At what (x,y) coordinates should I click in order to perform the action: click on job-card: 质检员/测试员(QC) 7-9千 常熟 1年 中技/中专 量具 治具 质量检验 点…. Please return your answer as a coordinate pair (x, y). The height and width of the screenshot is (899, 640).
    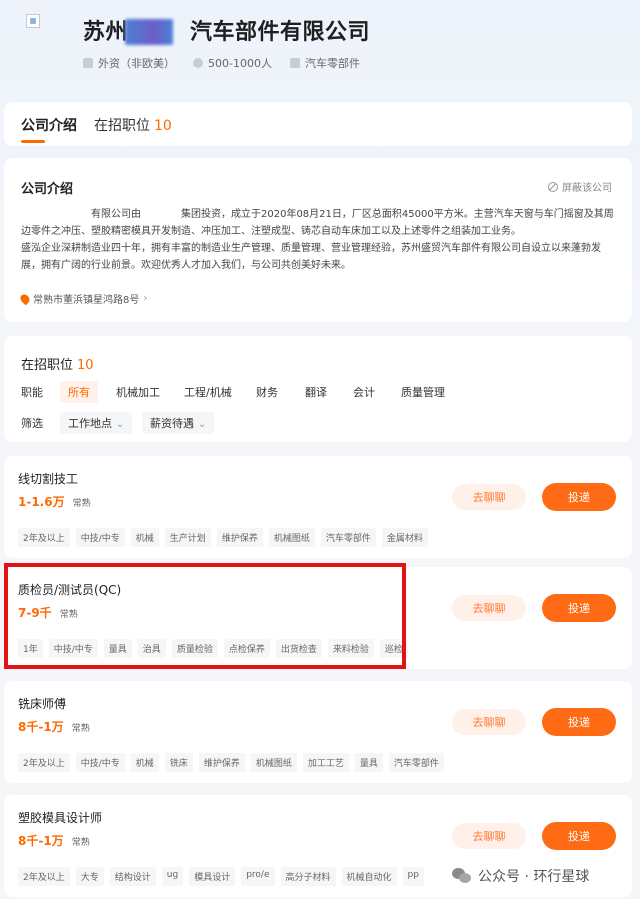
    Looking at the image, I should click on (318, 618).